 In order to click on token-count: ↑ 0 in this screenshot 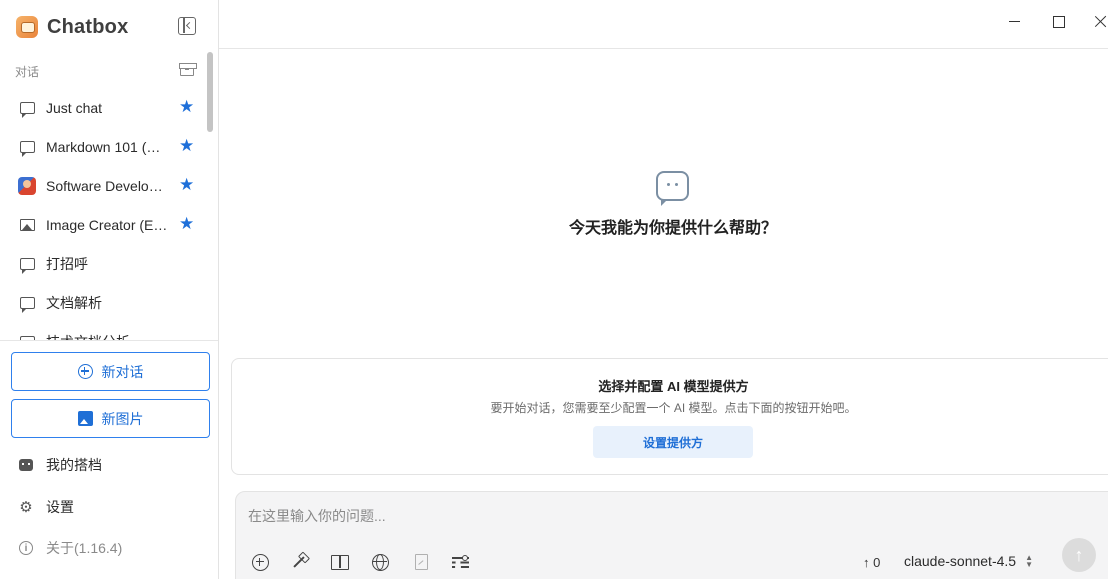, I will do `click(872, 562)`.